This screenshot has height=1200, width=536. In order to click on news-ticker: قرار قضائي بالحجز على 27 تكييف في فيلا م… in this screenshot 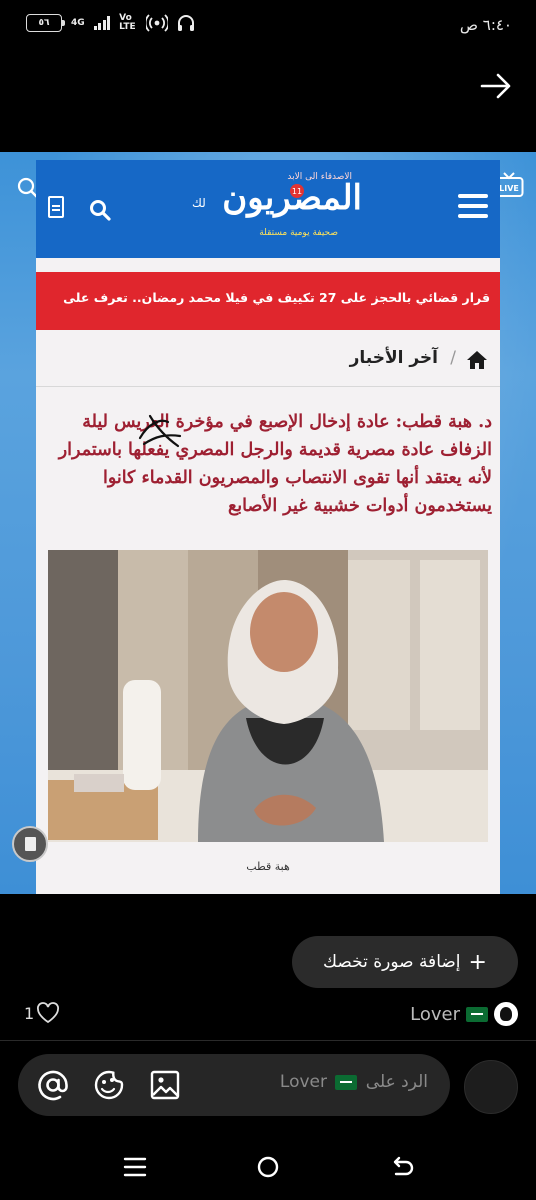, I will do `click(268, 300)`.